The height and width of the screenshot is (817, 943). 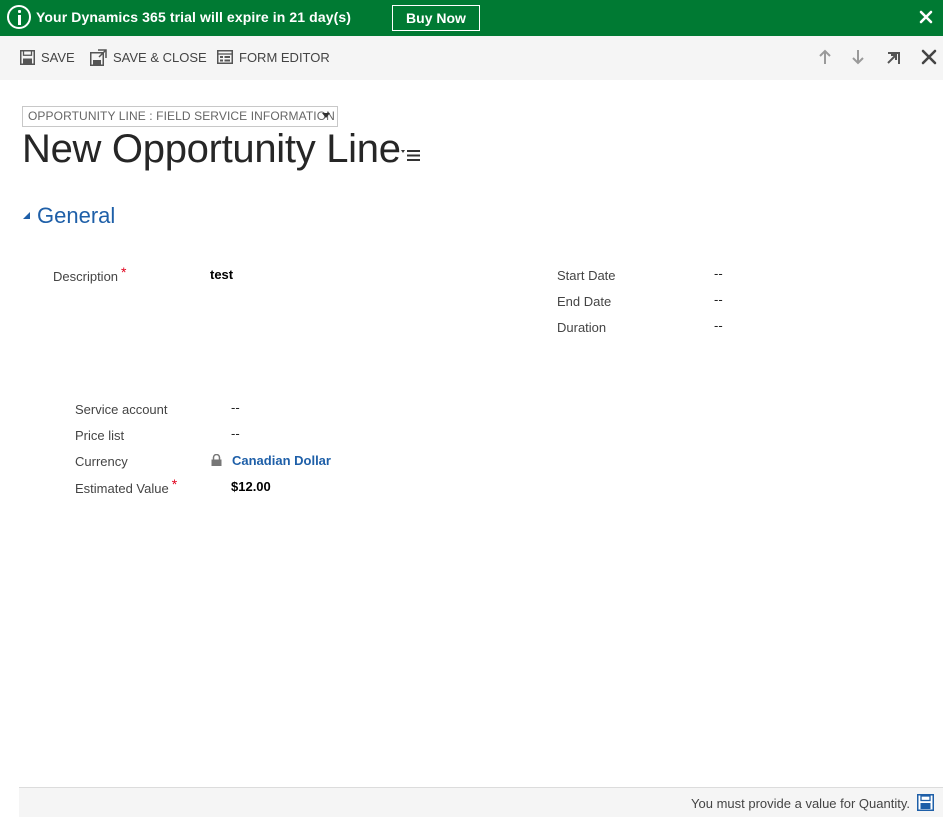 I want to click on save-label: SAVE, so click(x=58, y=57).